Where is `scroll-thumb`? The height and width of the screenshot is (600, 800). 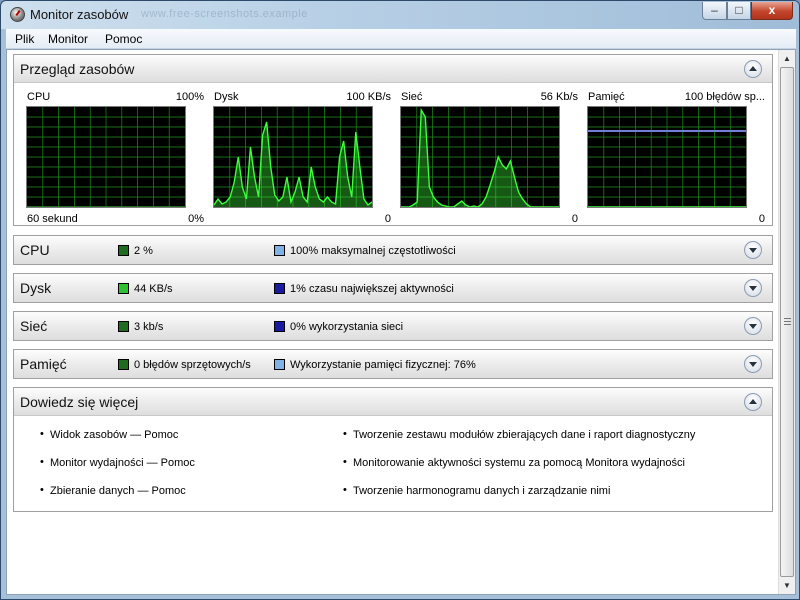 scroll-thumb is located at coordinates (787, 322).